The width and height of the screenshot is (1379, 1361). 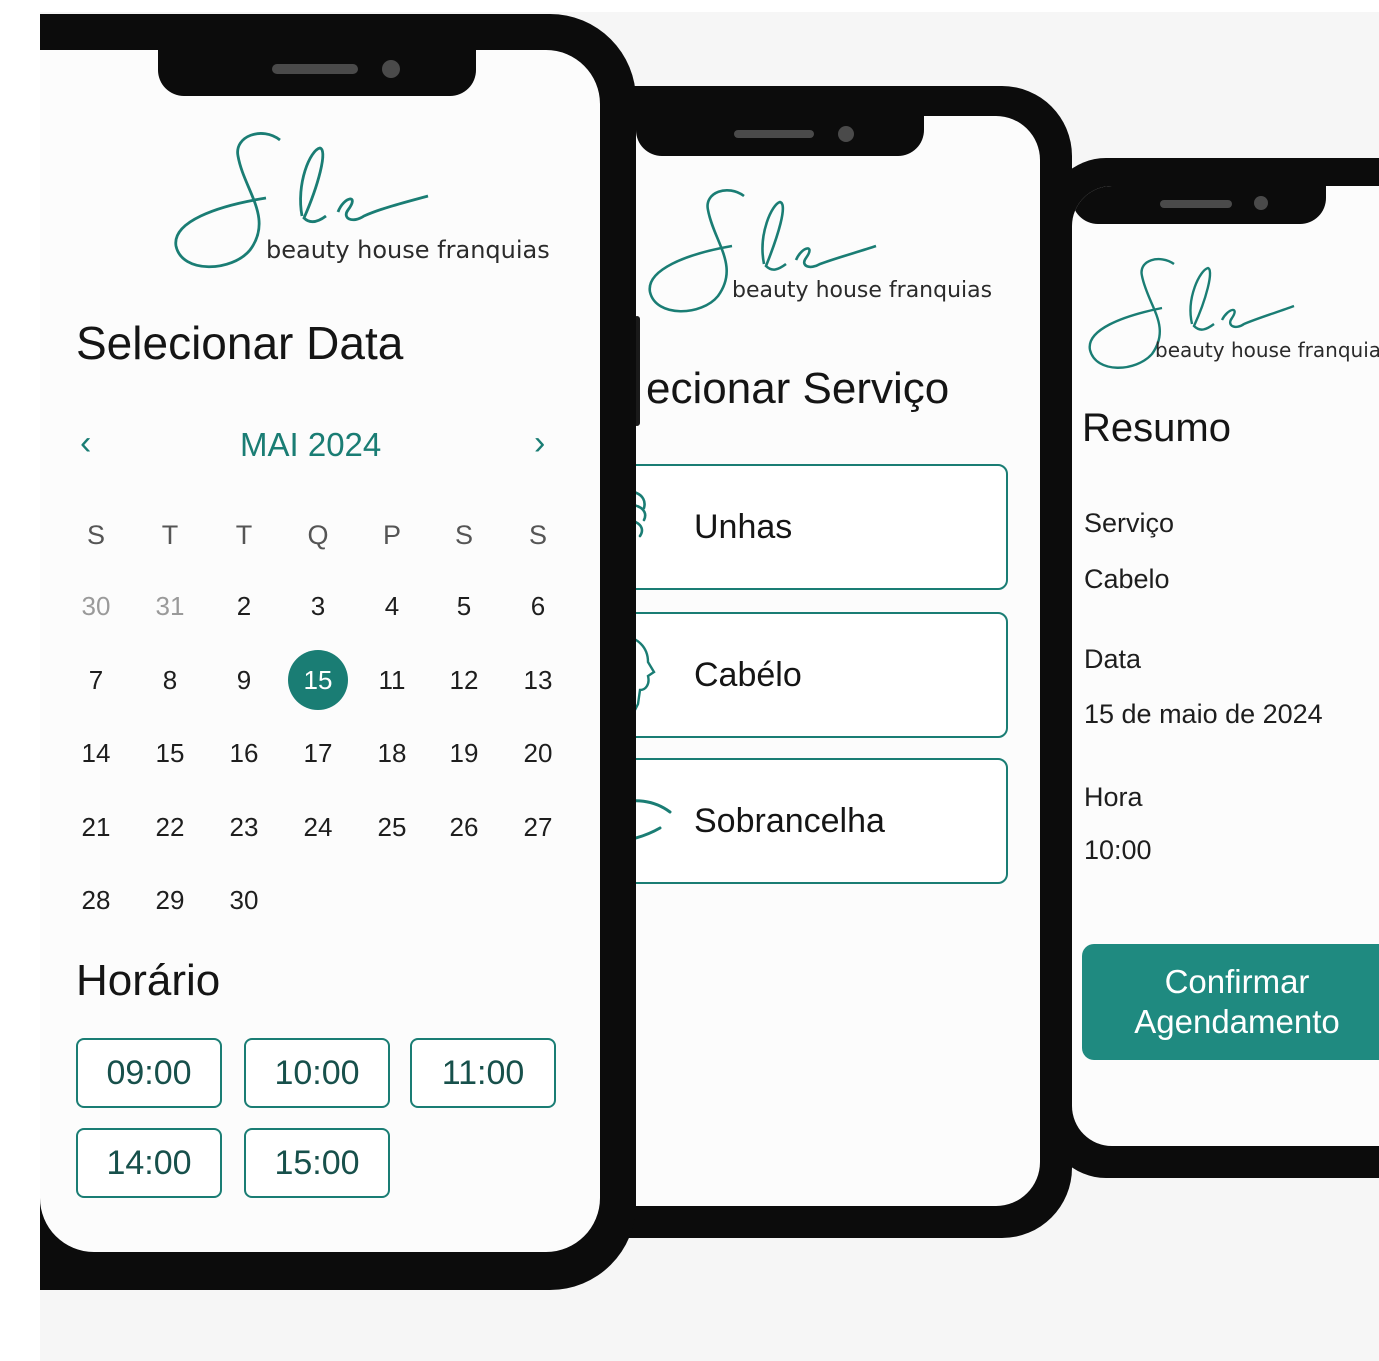 I want to click on calendar-day: 23, so click(x=244, y=827).